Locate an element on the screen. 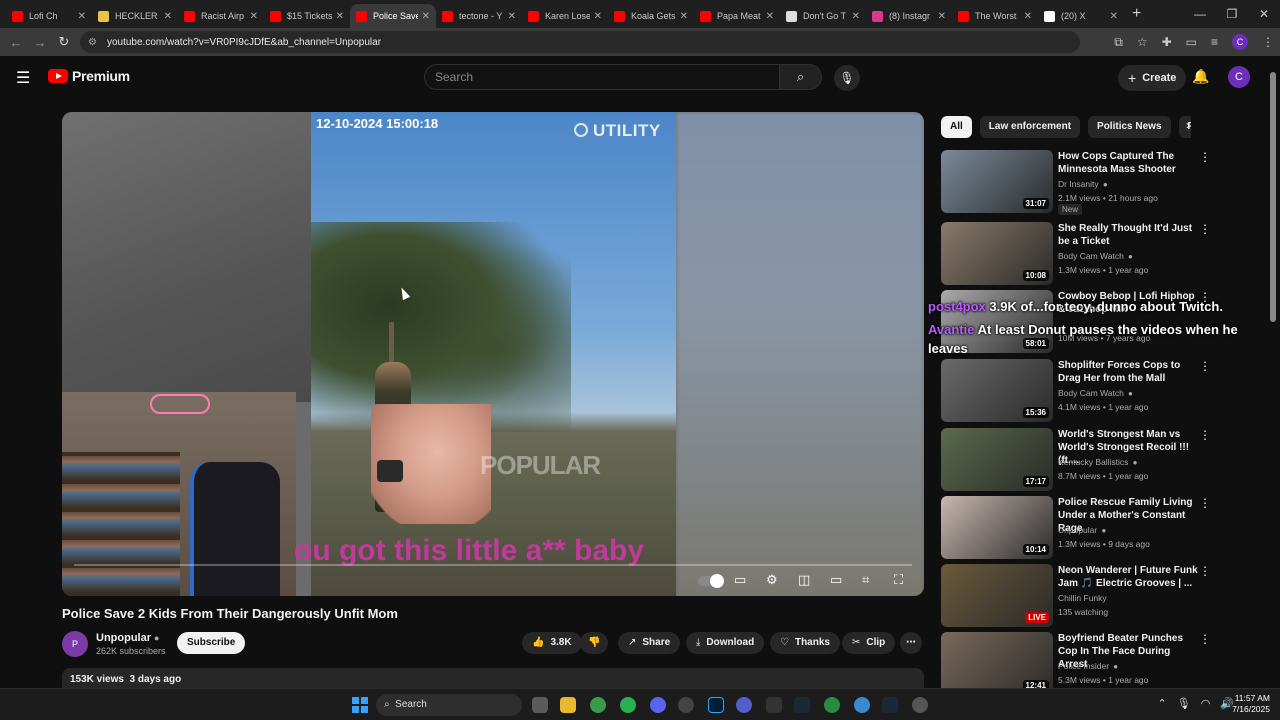  browser-tab: Police Save ✕ is located at coordinates (393, 16).